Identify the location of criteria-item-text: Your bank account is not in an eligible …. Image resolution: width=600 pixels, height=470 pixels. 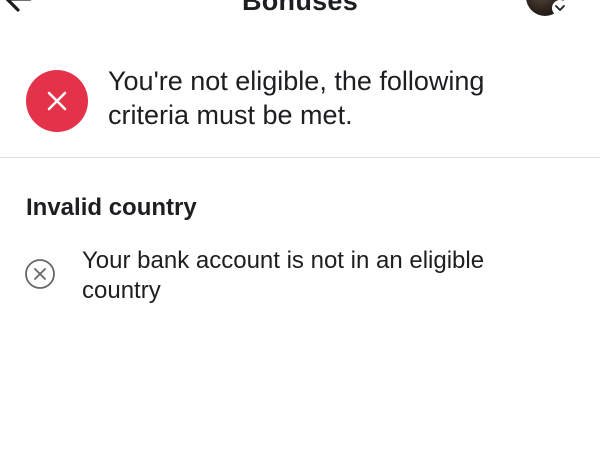
(283, 275).